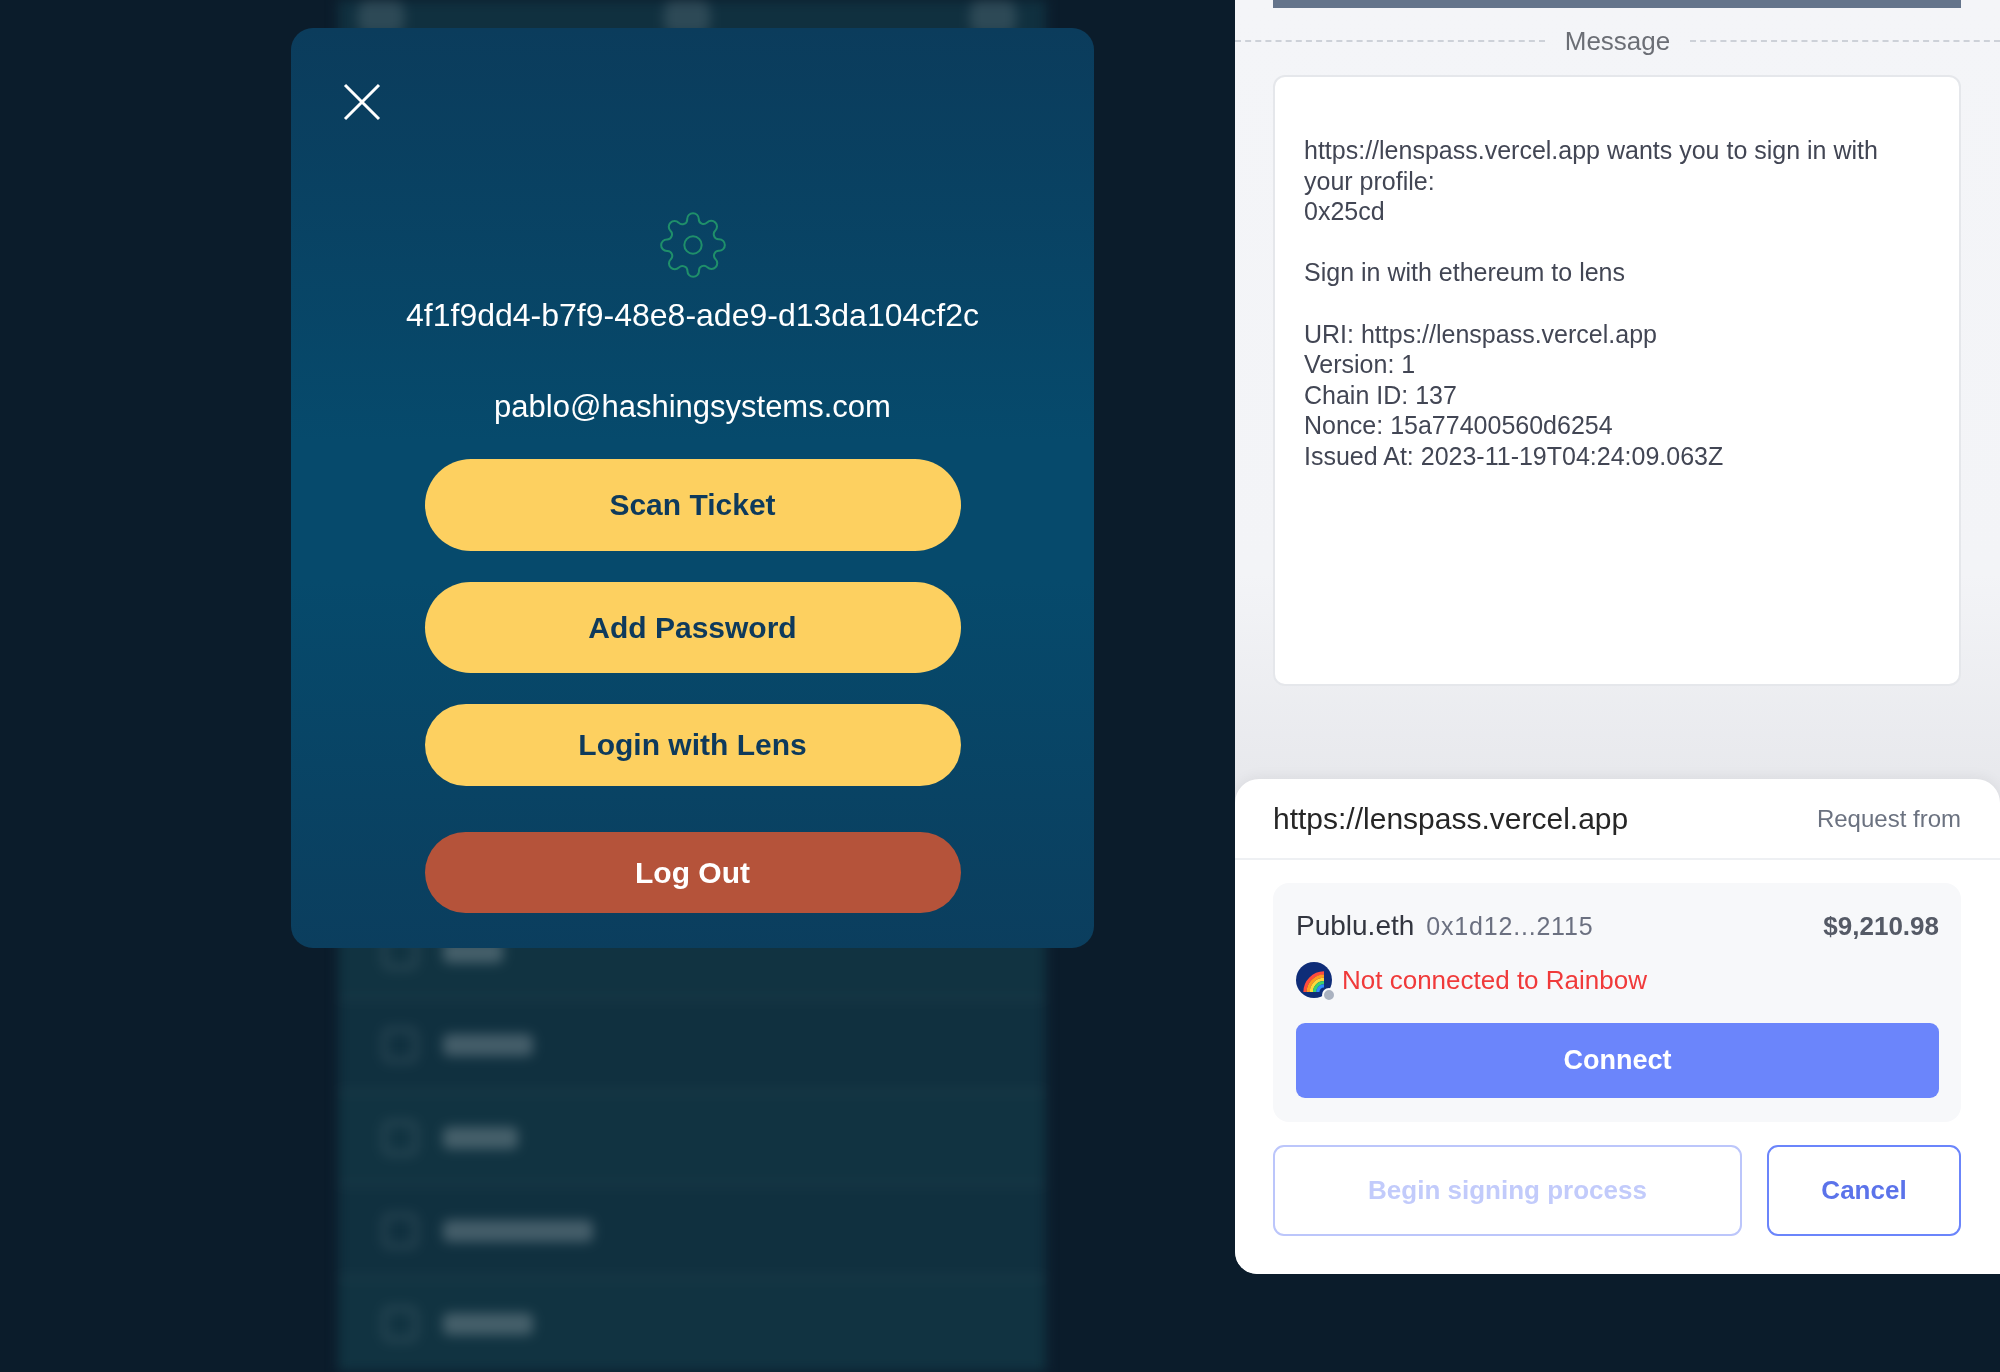 The image size is (2000, 1372). I want to click on request-from-label: Request from, so click(1888, 818).